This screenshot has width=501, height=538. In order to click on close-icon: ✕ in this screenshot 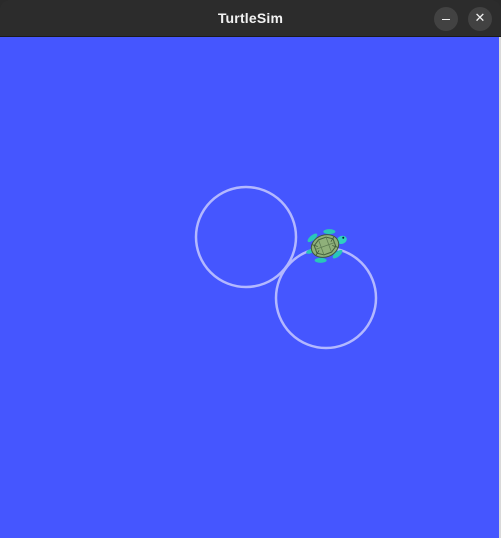, I will do `click(480, 18)`.